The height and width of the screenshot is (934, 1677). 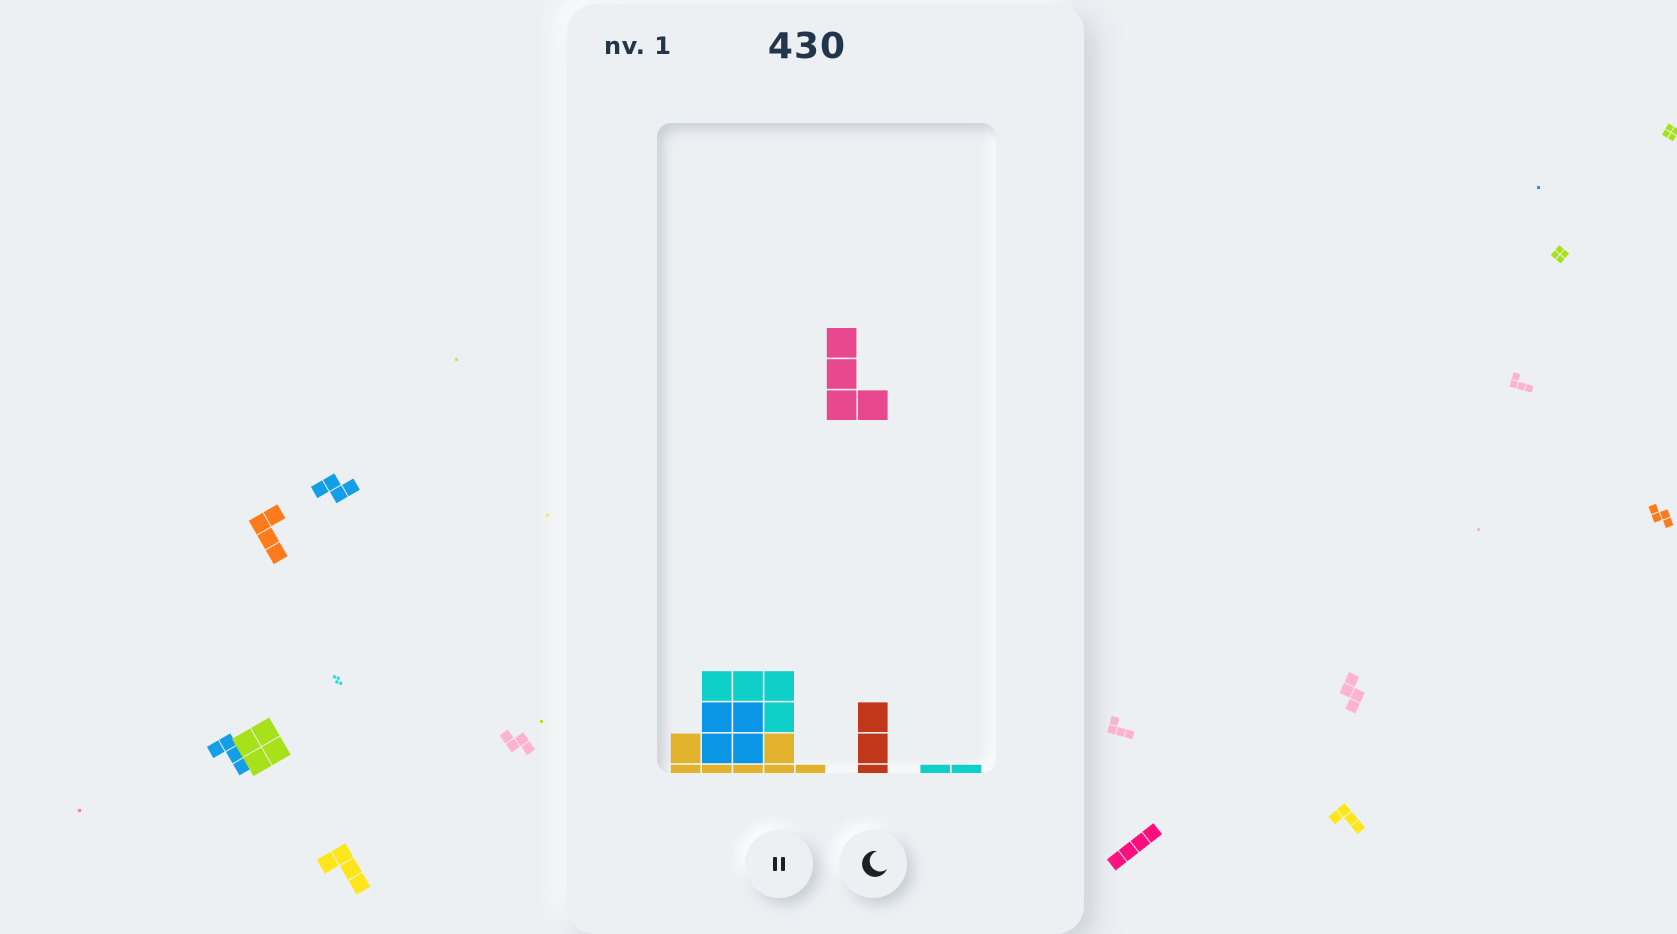 I want to click on board-grid, so click(x=826, y=448).